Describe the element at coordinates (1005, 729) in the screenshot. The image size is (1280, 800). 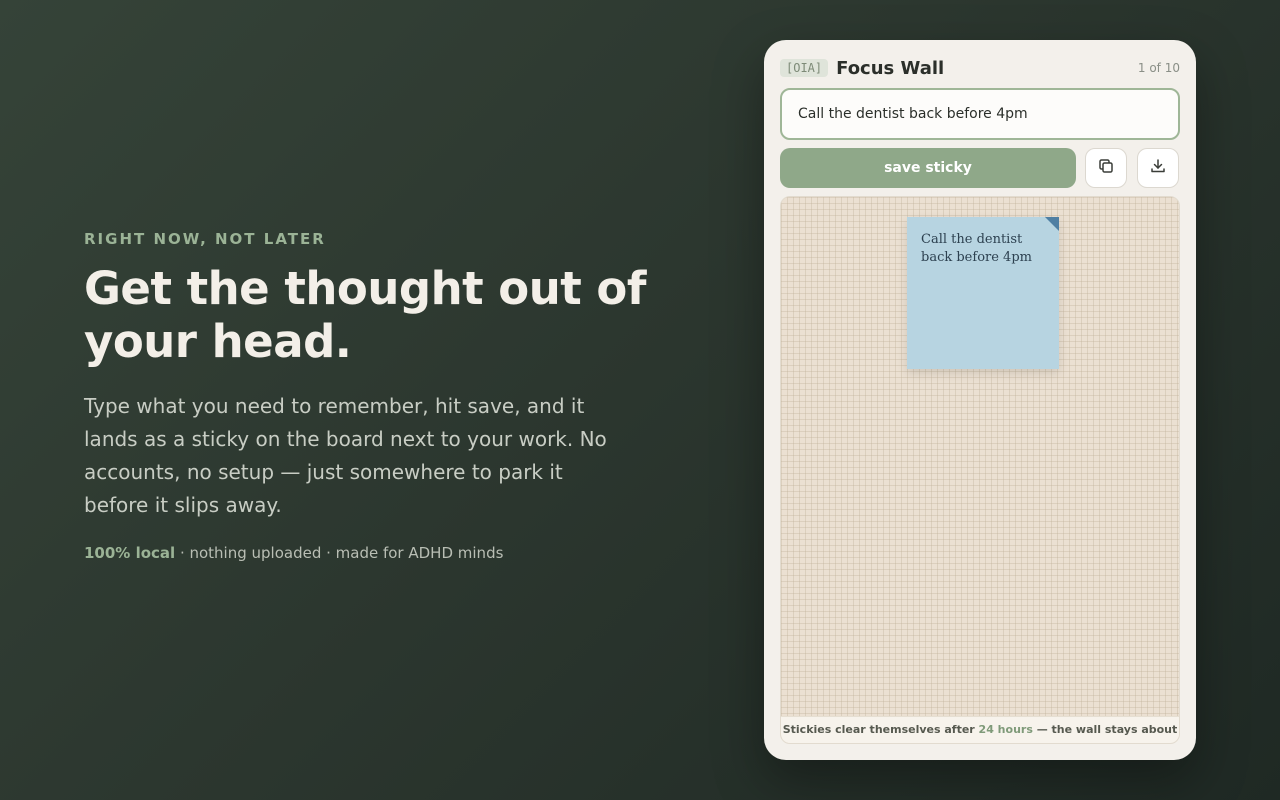
I see `footer-duration: 24 hours` at that location.